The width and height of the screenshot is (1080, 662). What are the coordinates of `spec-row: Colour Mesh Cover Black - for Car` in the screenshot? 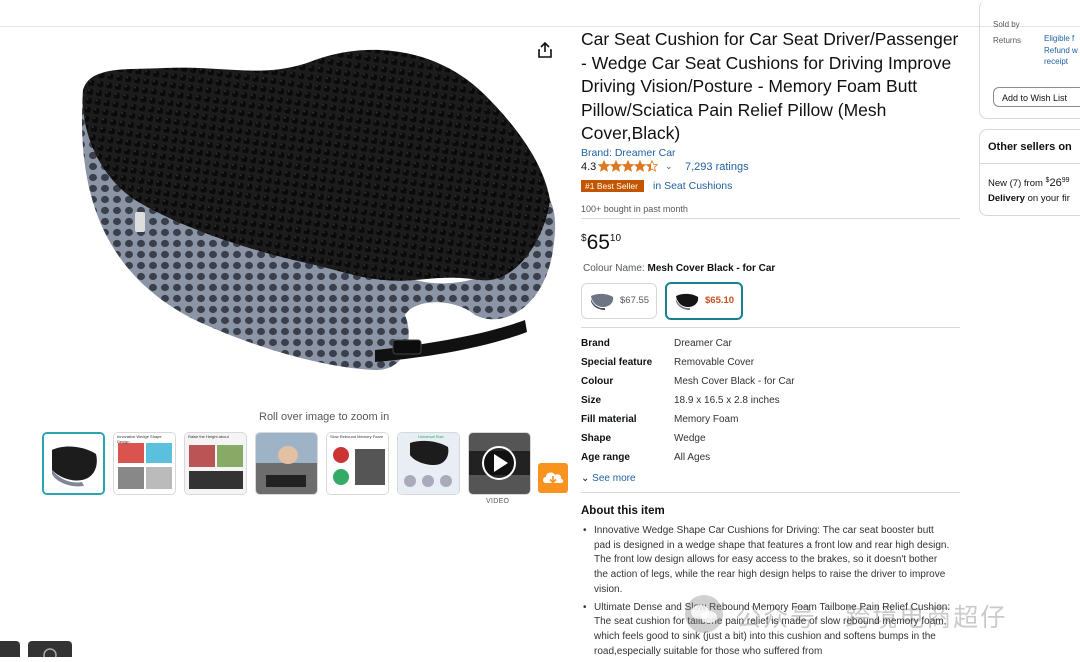 It's located at (731, 383).